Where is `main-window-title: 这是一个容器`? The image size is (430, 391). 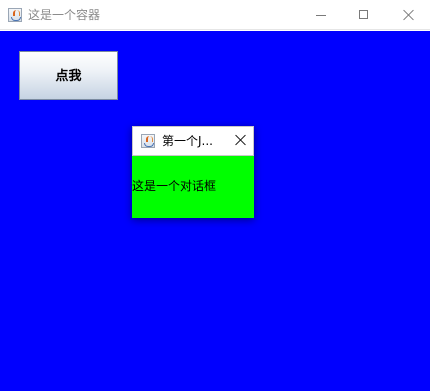 main-window-title: 这是一个容器 is located at coordinates (64, 15).